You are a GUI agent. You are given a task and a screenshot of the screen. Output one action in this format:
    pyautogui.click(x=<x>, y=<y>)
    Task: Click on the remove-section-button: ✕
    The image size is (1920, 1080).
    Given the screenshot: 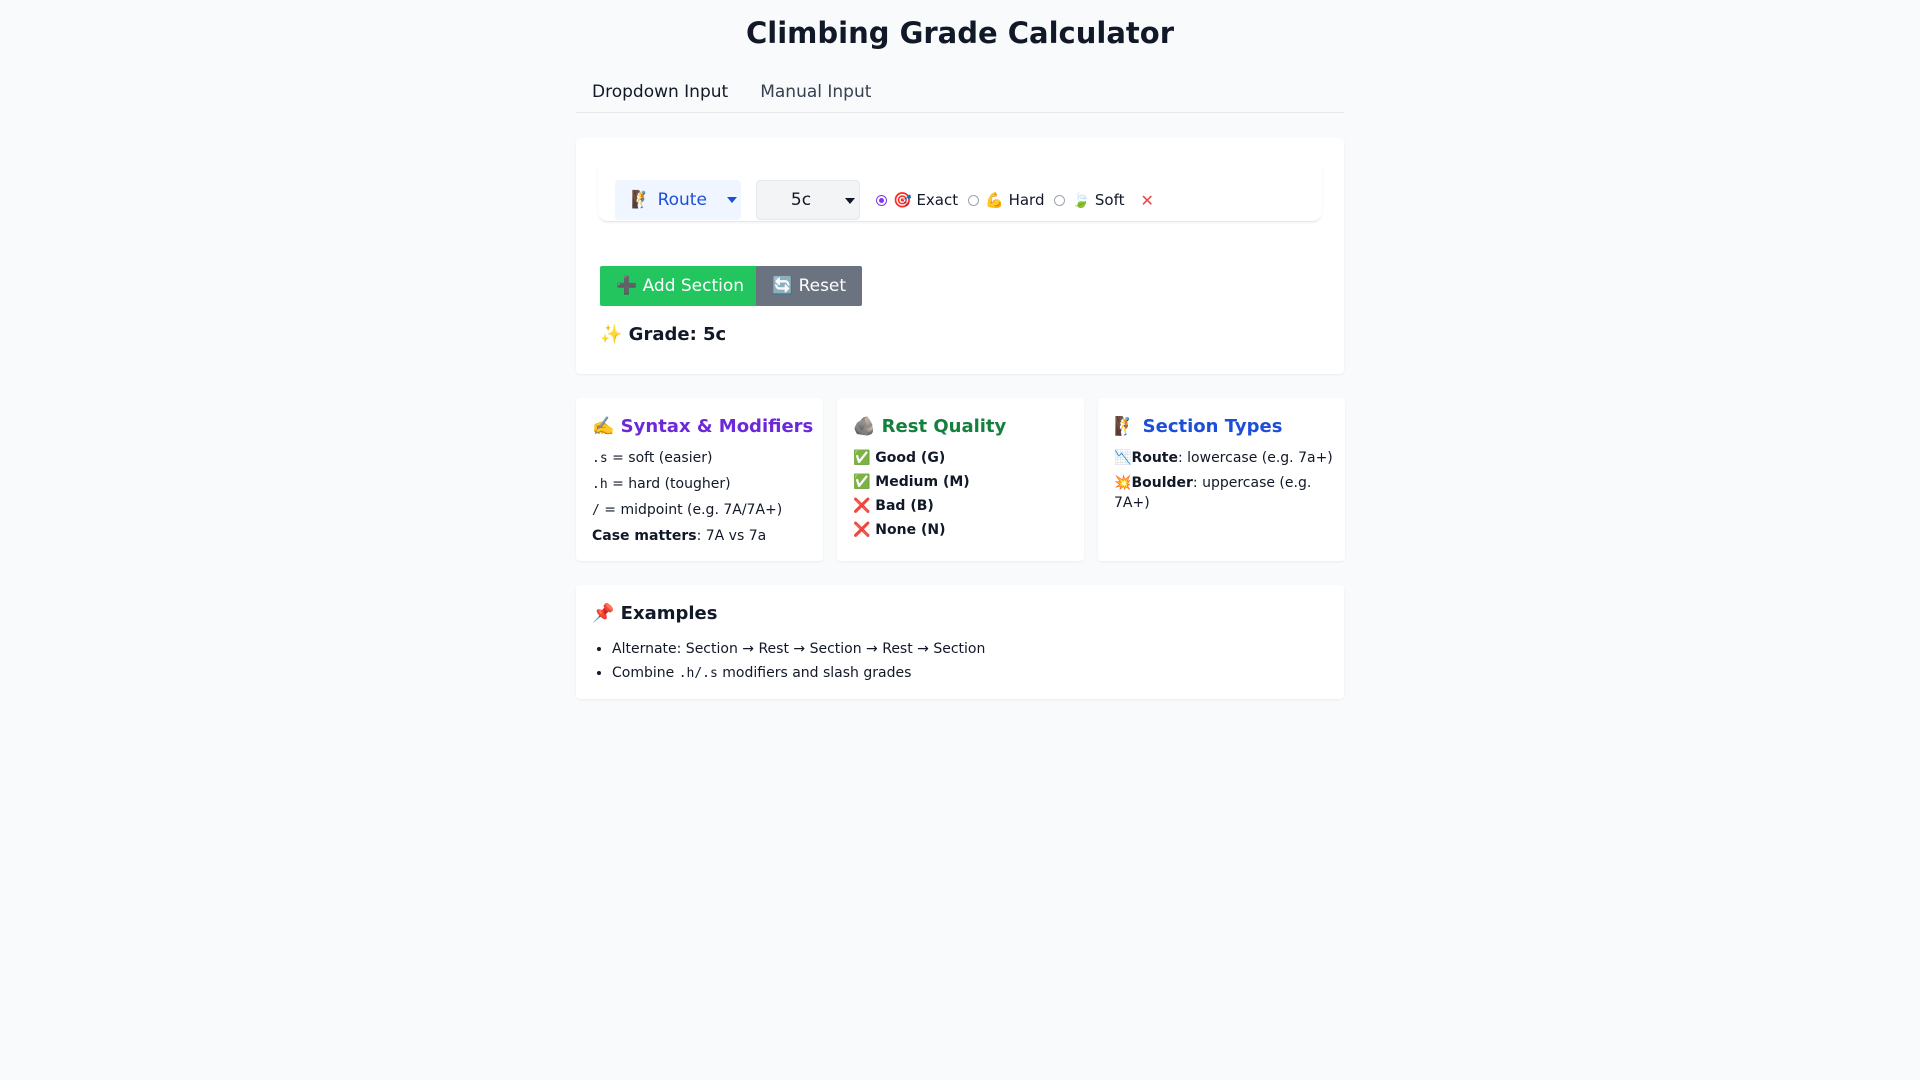 What is the action you would take?
    pyautogui.click(x=1147, y=200)
    